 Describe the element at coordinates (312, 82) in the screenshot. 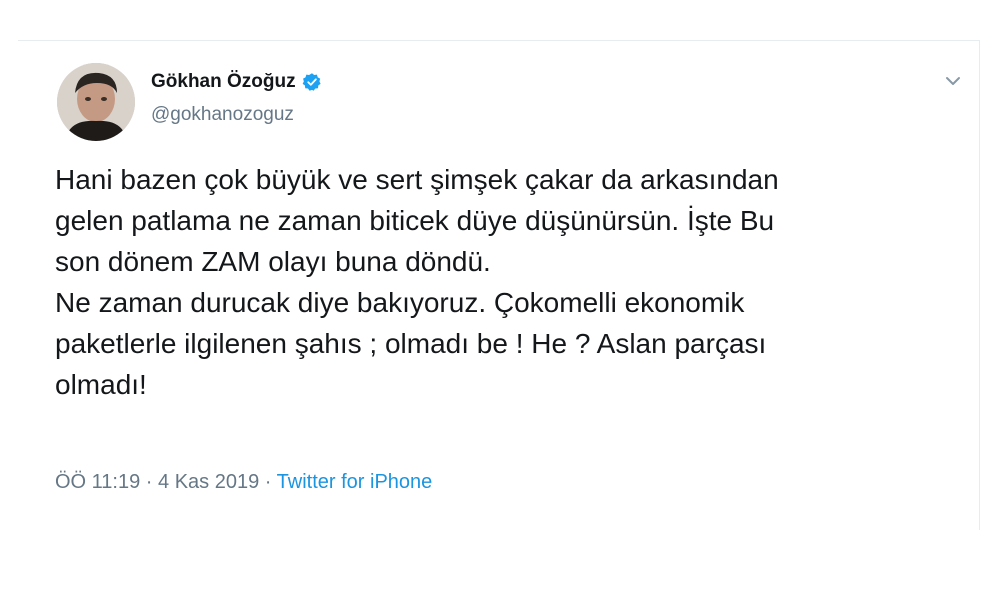

I see `verified-badge-icon` at that location.